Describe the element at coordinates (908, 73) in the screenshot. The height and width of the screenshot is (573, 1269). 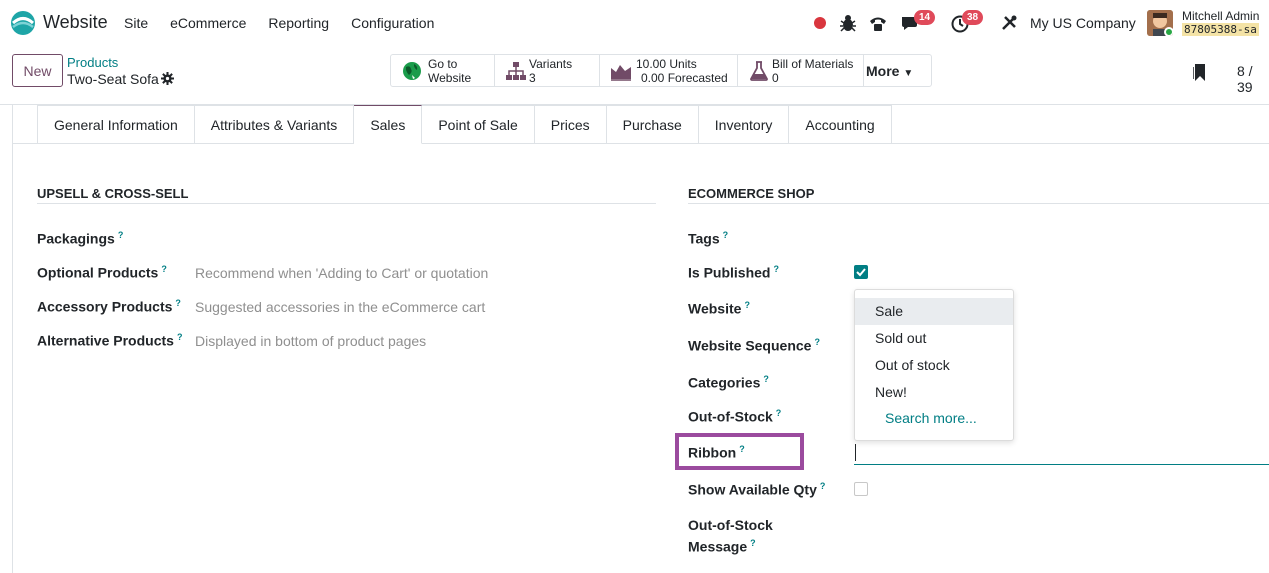
I see `caret-down-icon: ▼` at that location.